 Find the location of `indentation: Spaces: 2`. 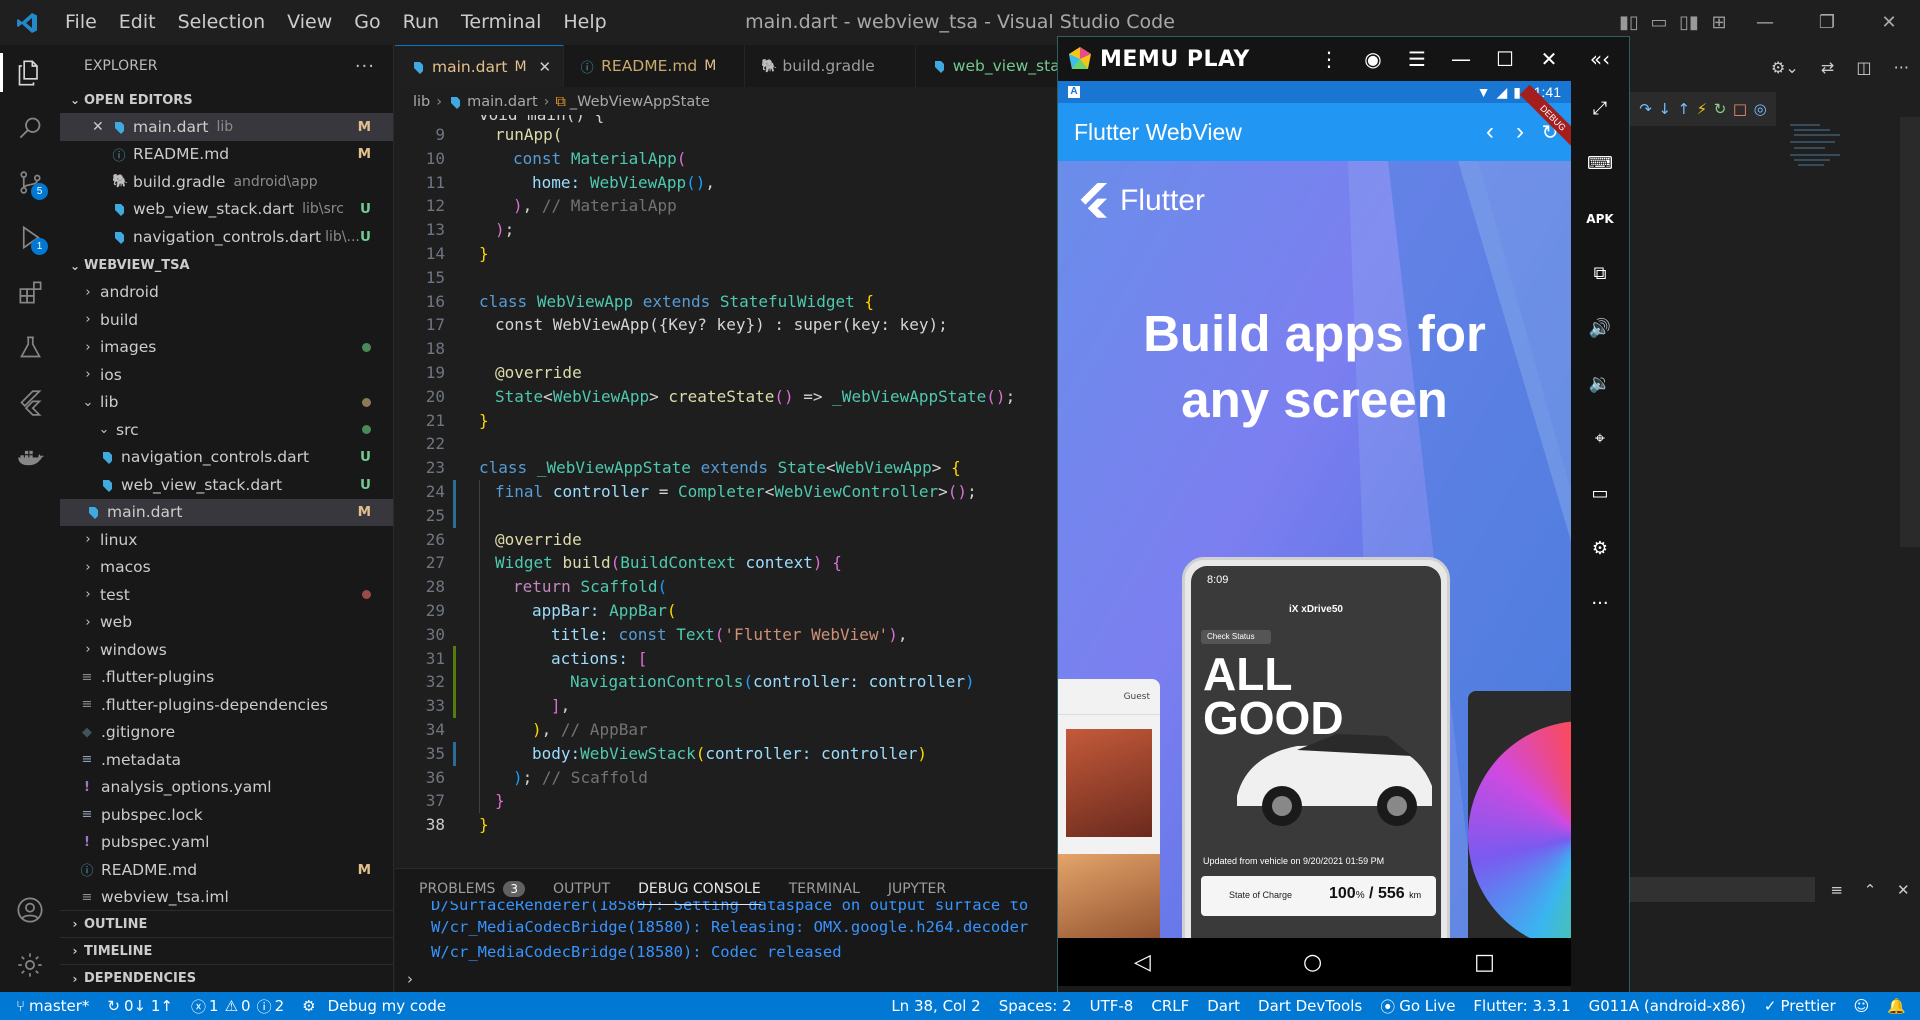

indentation: Spaces: 2 is located at coordinates (1035, 1006).